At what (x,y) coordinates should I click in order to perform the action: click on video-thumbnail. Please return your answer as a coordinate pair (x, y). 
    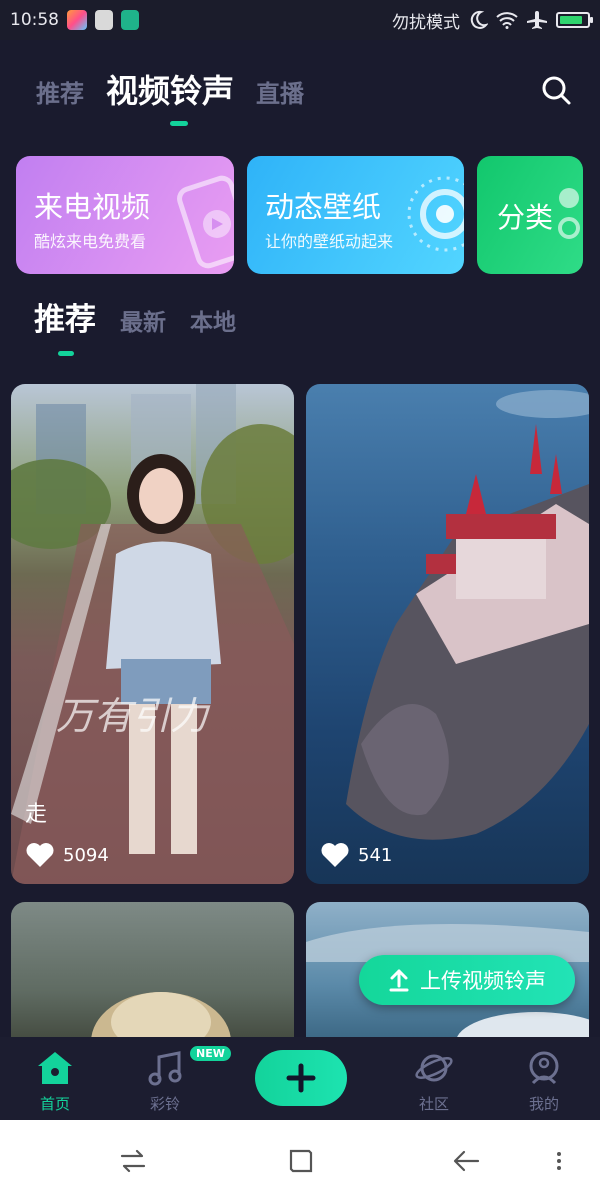
    Looking at the image, I should click on (161, 1022).